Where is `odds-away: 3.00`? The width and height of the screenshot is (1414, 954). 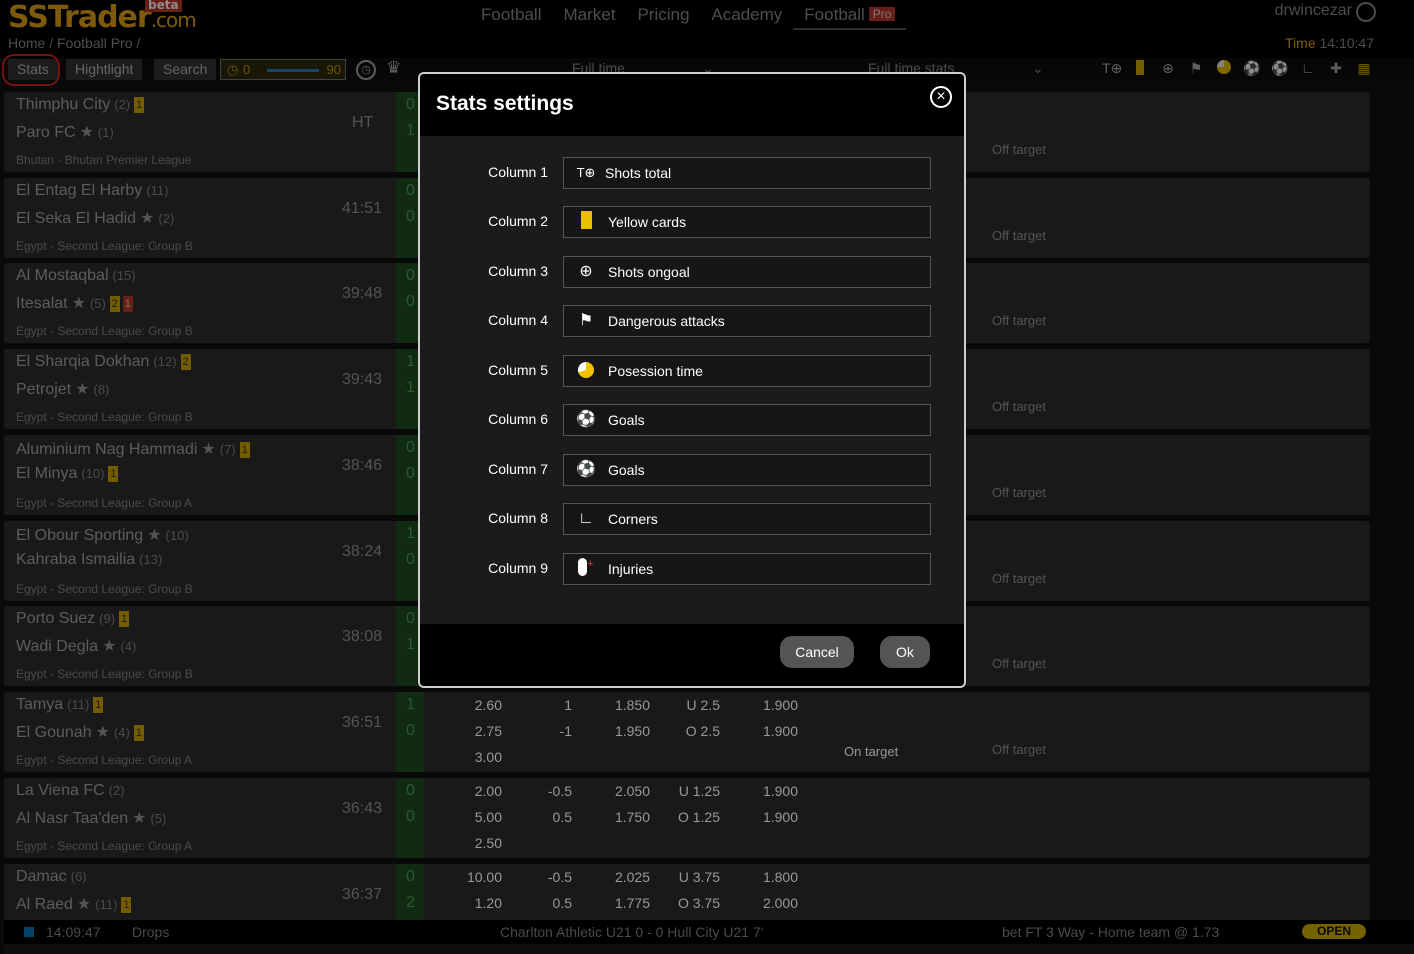 odds-away: 3.00 is located at coordinates (480, 757).